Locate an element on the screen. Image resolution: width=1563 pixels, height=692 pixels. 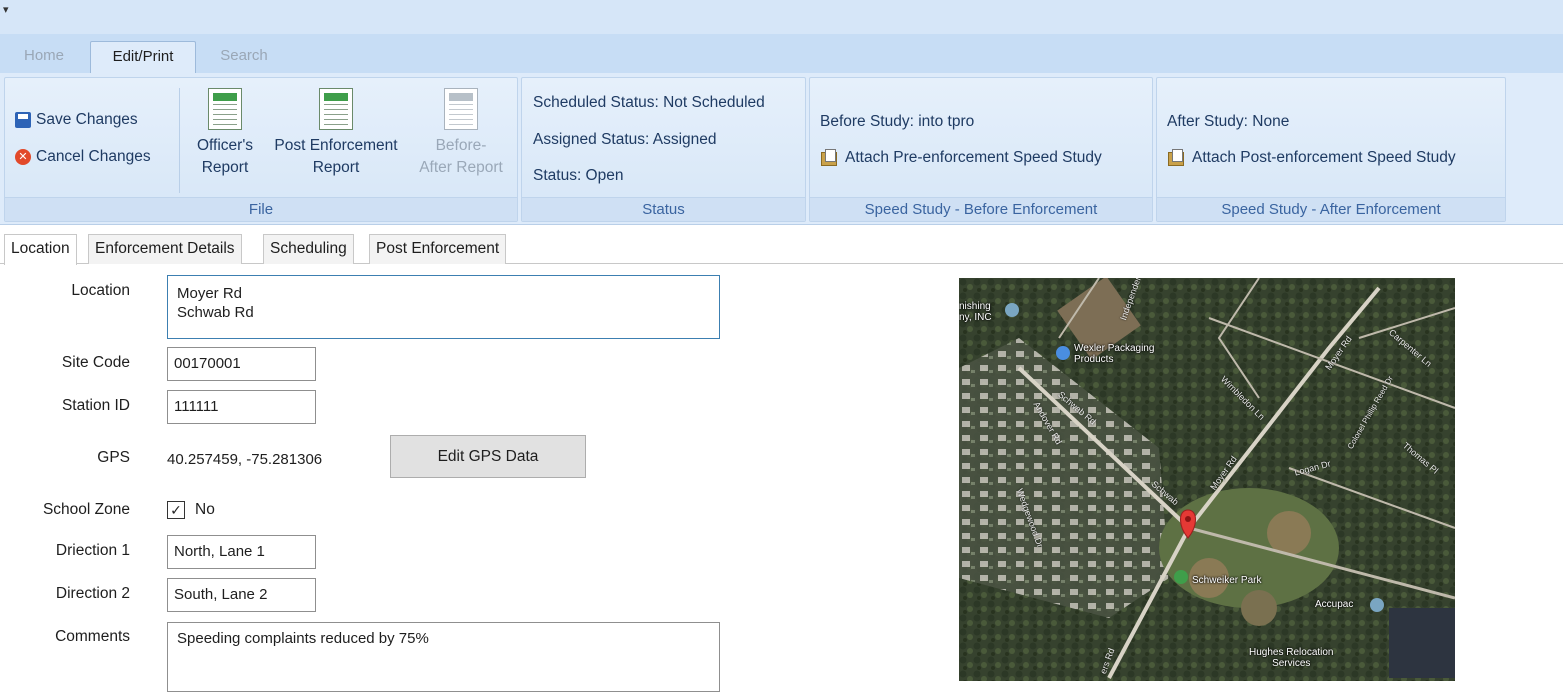
school-zone-checkbox: ✓ is located at coordinates (176, 510).